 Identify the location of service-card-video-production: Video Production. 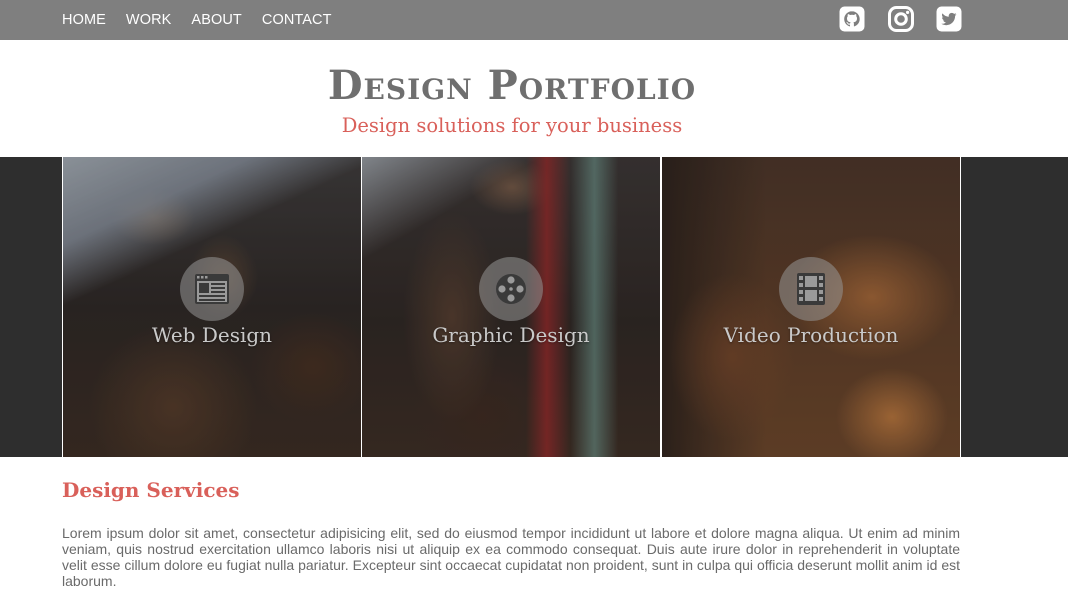
(811, 307).